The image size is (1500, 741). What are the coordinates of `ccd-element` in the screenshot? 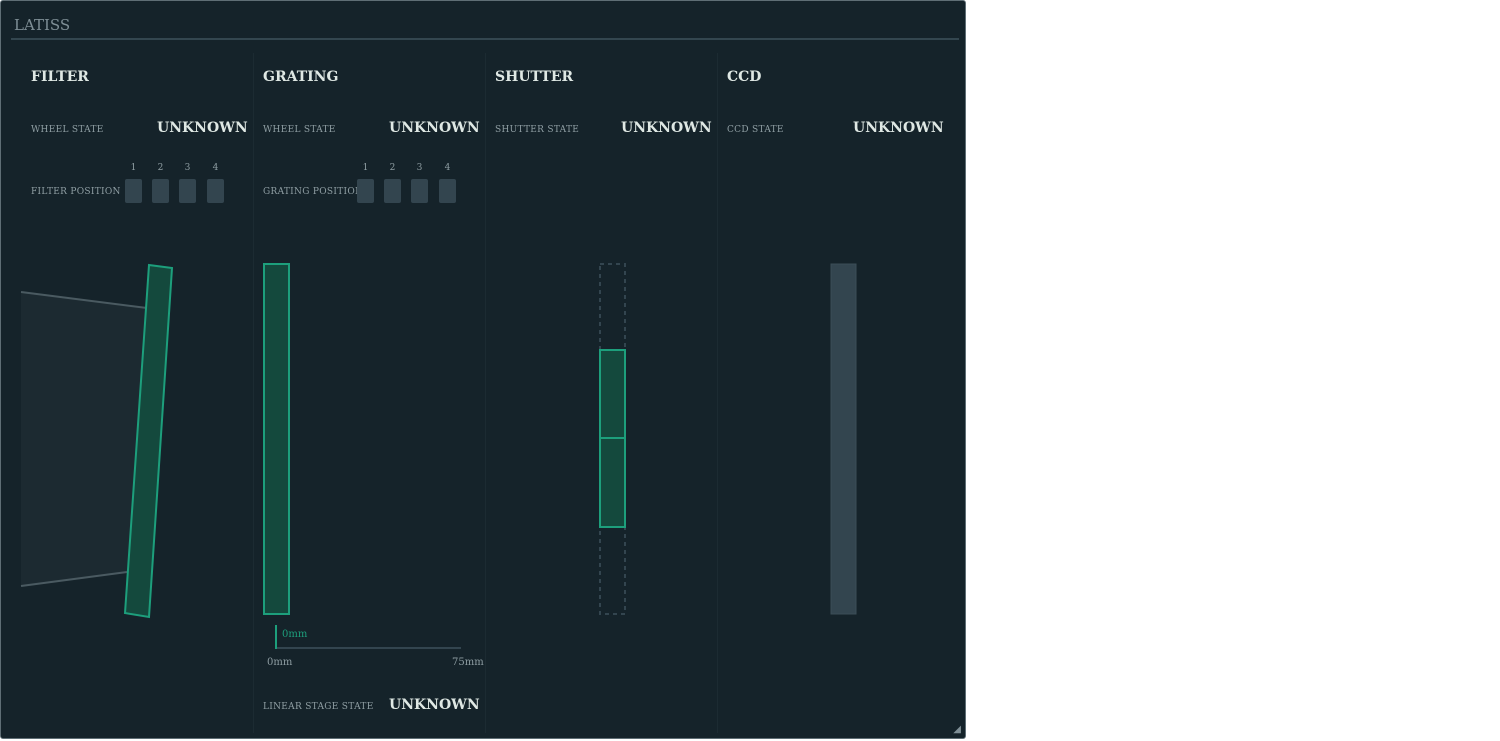 It's located at (843, 439).